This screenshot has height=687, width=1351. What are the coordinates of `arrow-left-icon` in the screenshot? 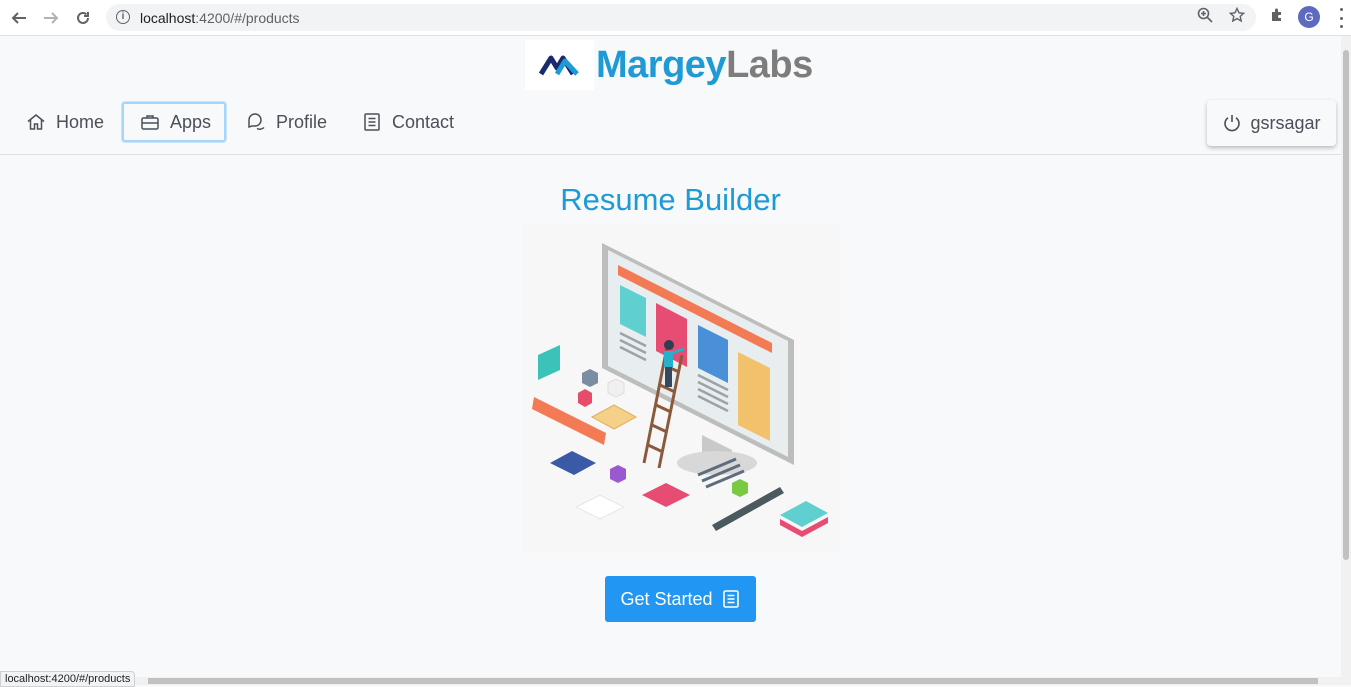 It's located at (18, 18).